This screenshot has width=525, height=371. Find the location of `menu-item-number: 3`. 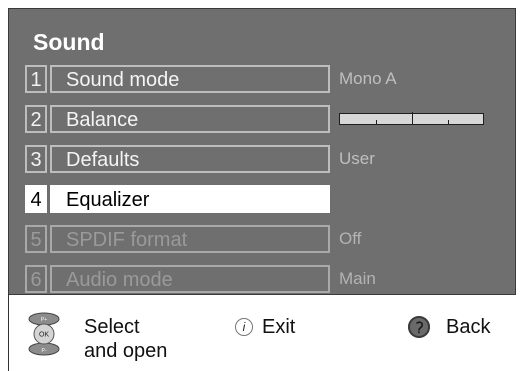

menu-item-number: 3 is located at coordinates (36, 159).